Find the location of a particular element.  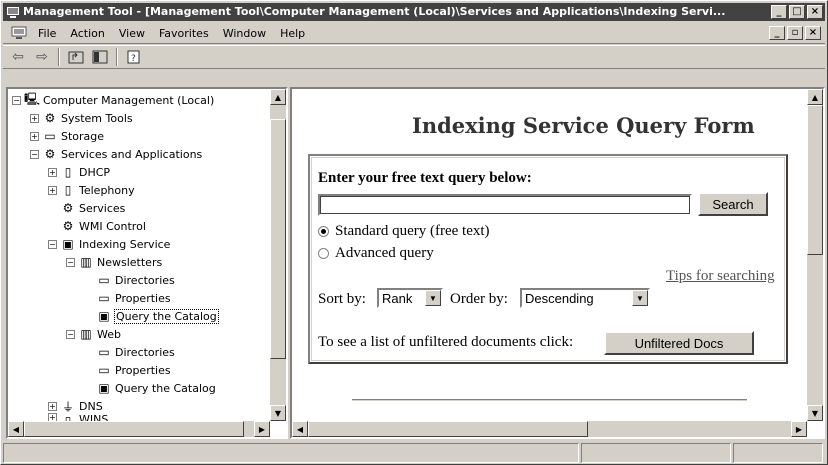

horizontal-rule is located at coordinates (549, 400).